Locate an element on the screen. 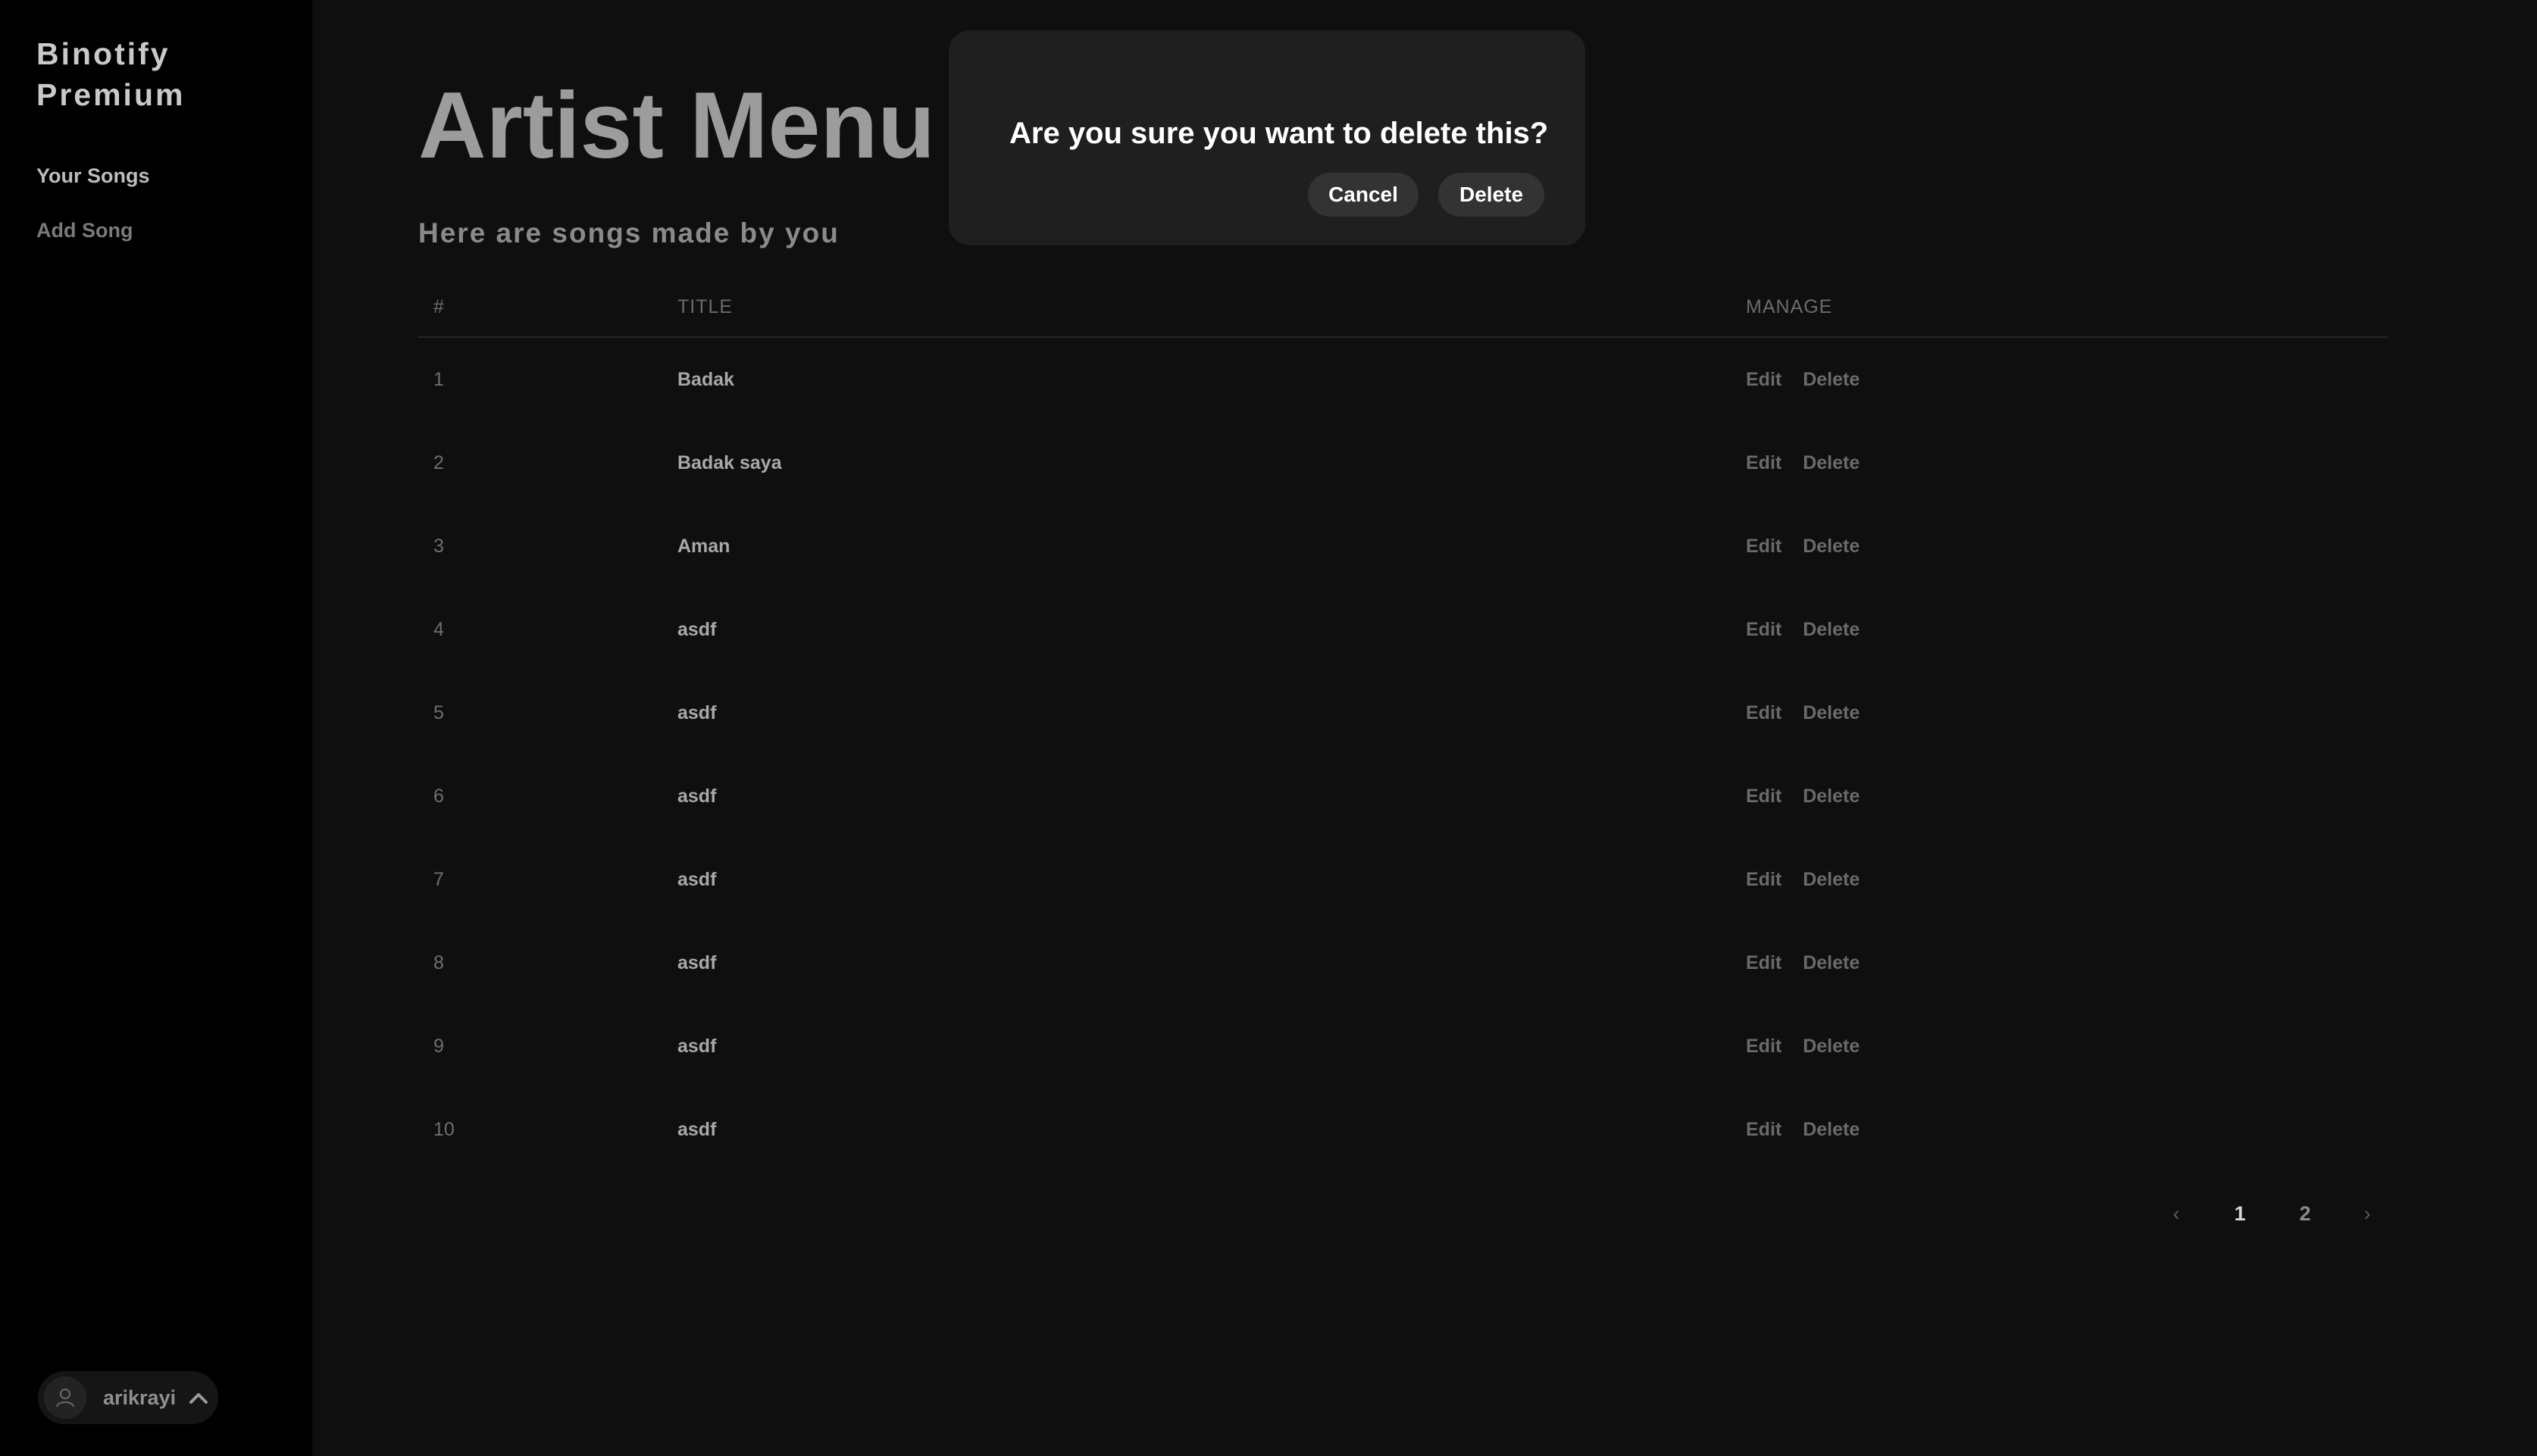 The image size is (2537, 1456). page-subtitle: Here are songs made by you is located at coordinates (629, 233).